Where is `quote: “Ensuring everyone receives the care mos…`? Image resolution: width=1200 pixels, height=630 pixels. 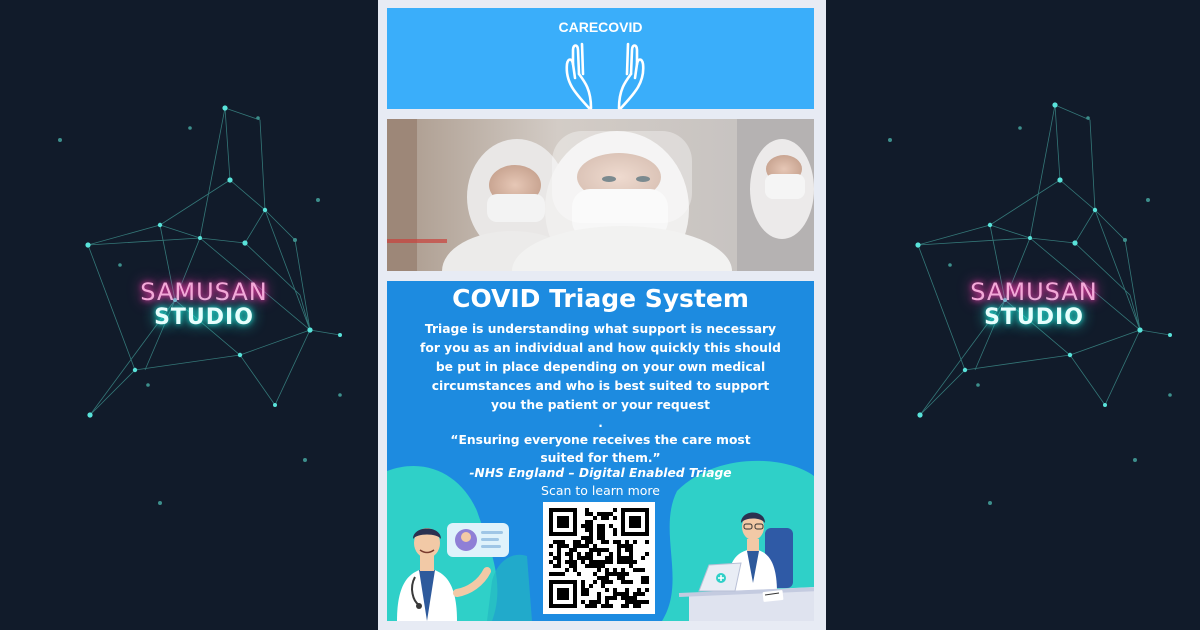
quote: “Ensuring everyone receives the care mos… is located at coordinates (600, 449).